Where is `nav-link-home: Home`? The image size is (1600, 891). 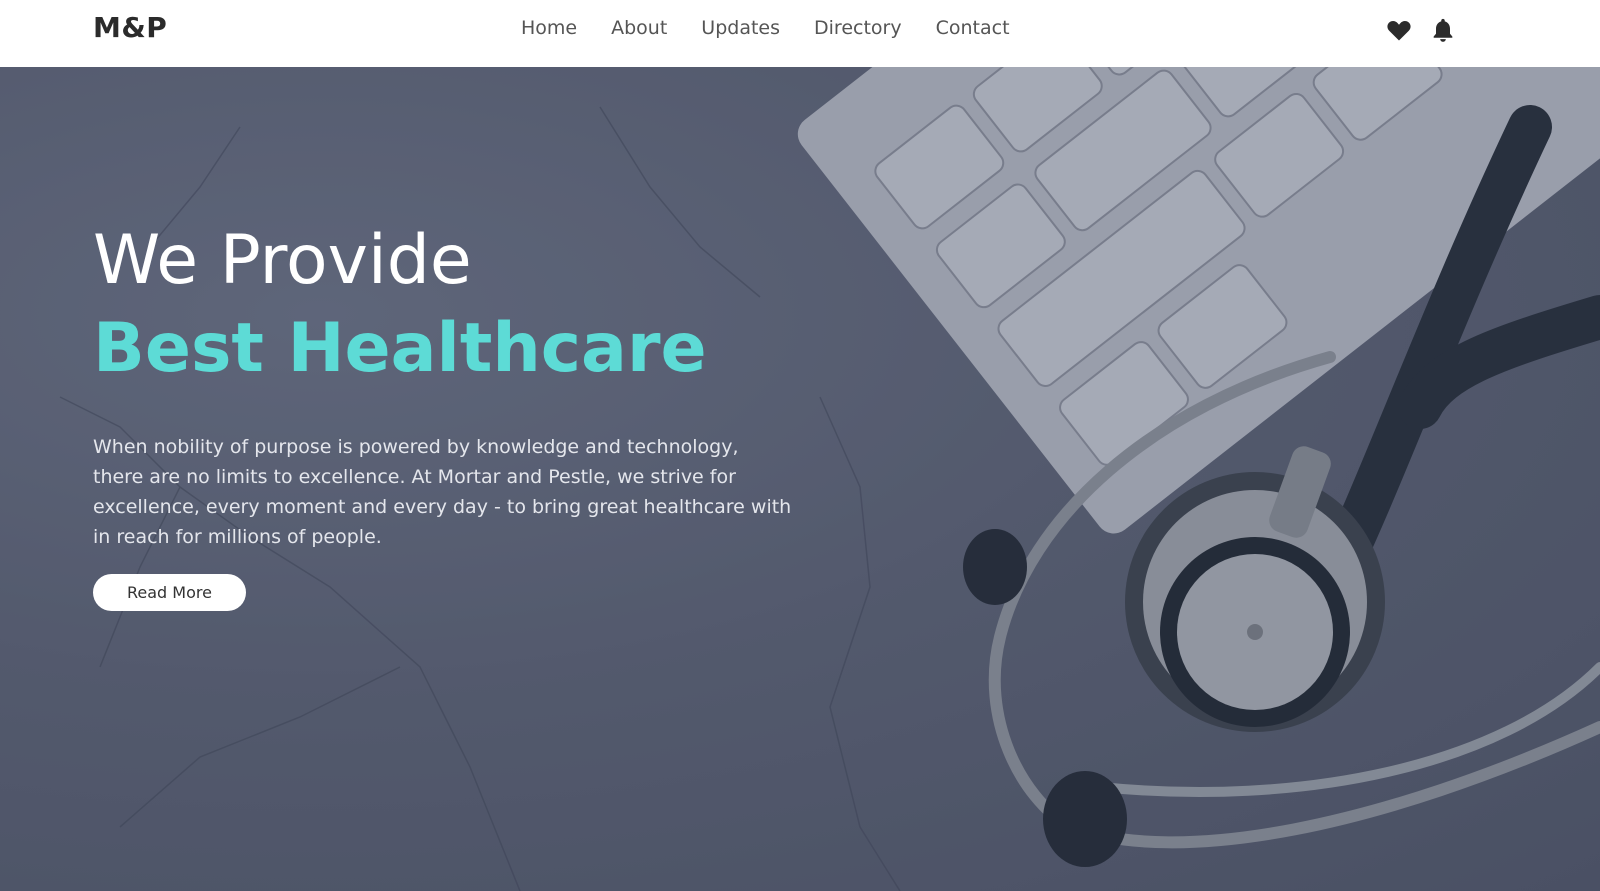
nav-link-home: Home is located at coordinates (549, 28).